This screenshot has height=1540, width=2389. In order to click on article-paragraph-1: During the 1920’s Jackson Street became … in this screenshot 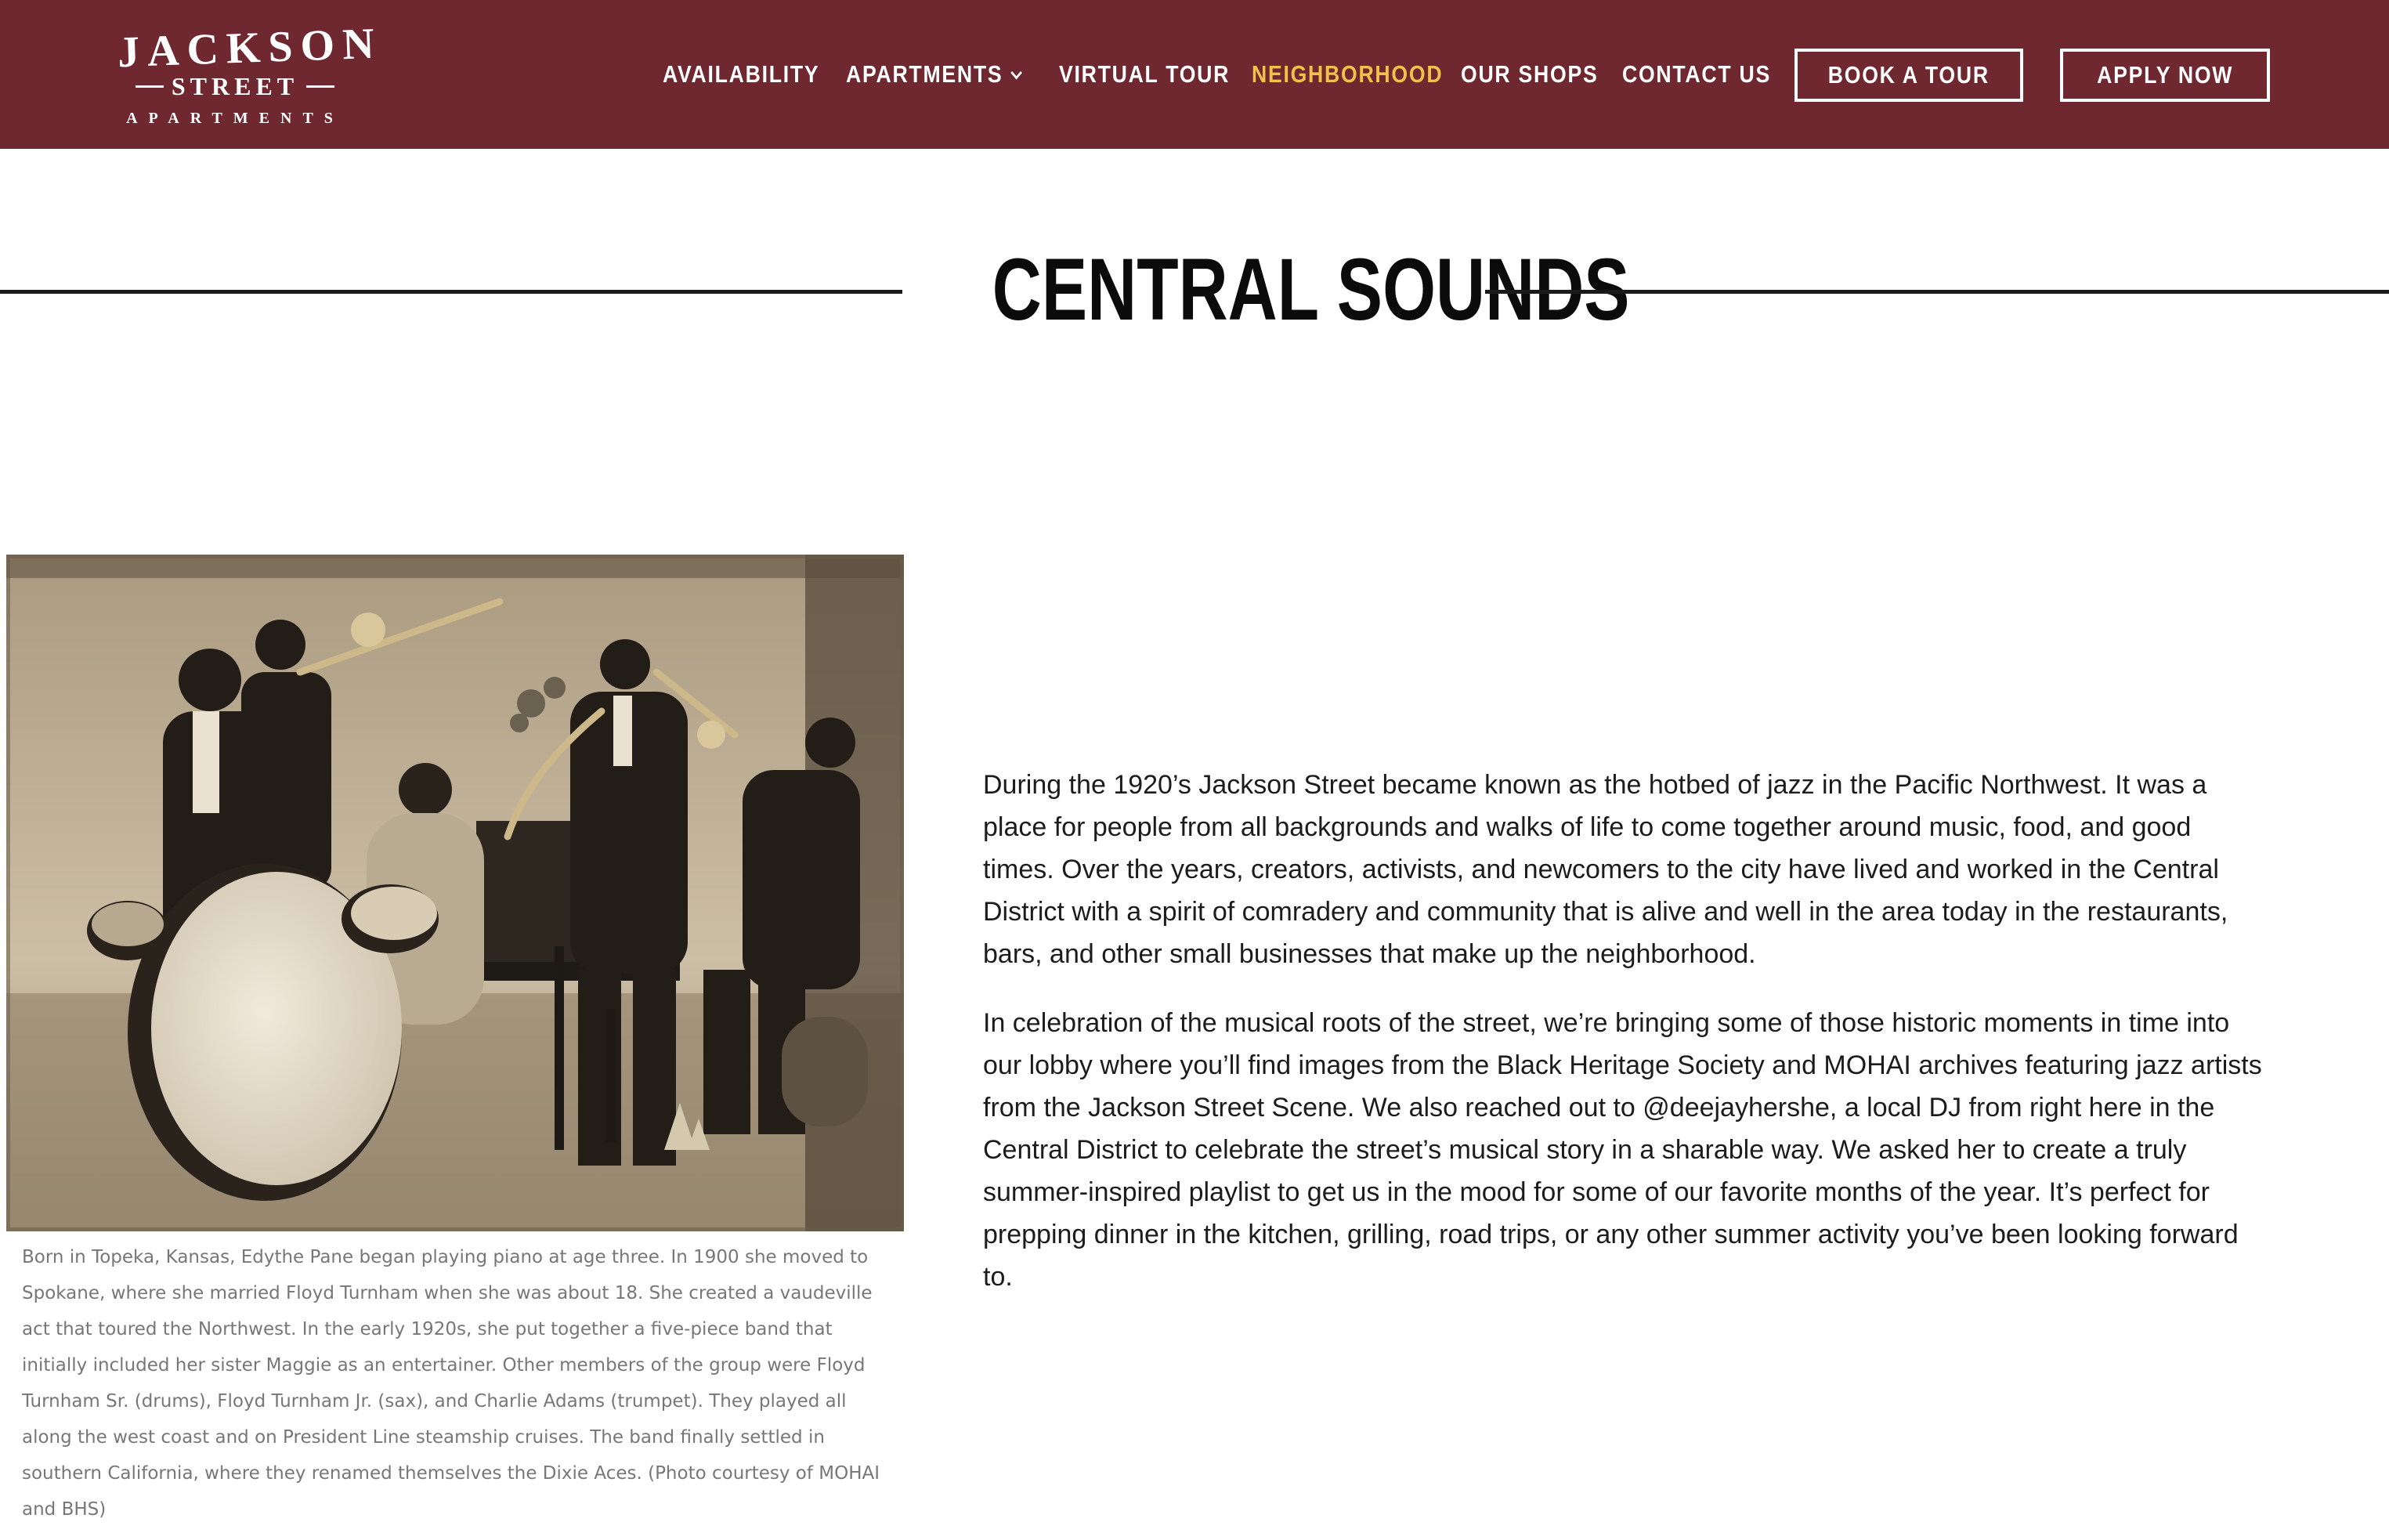, I will do `click(1605, 869)`.